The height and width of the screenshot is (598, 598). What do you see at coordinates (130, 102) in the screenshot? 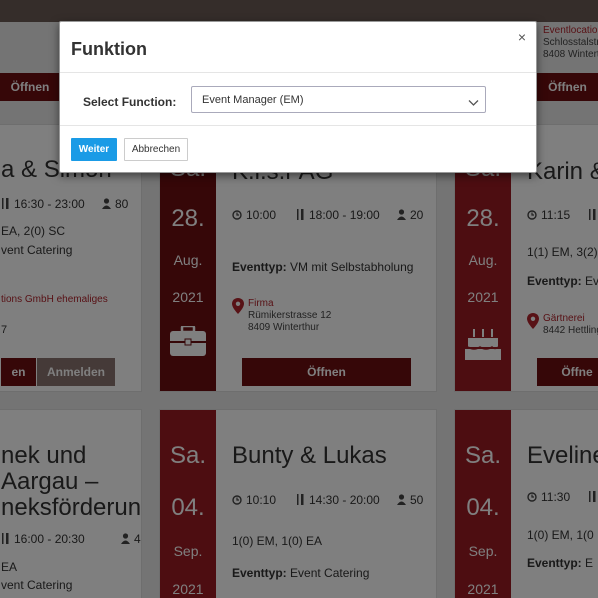
I see `select-function-label: Select Function:` at bounding box center [130, 102].